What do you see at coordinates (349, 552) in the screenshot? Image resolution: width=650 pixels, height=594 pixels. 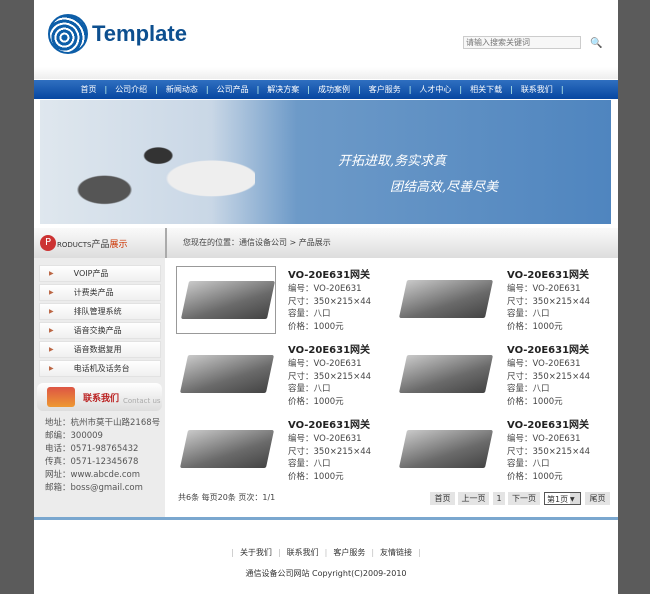 I see `footer-link: 客户服务` at bounding box center [349, 552].